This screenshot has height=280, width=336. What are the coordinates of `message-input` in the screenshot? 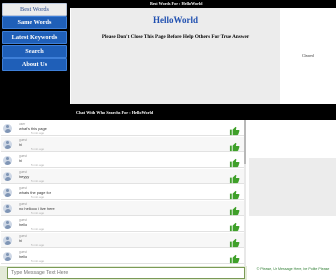 It's located at (126, 273).